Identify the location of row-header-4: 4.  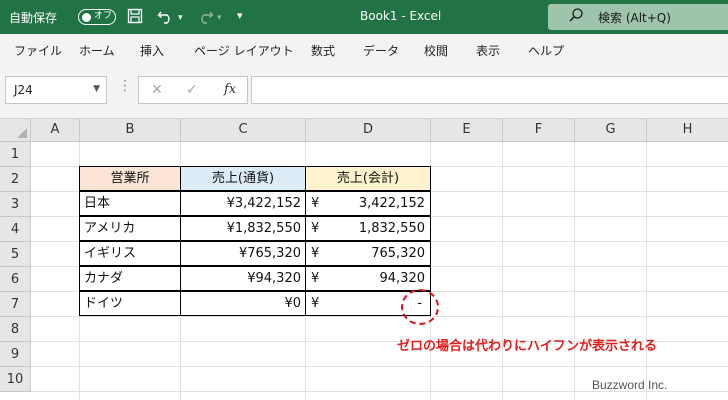
(15, 229).